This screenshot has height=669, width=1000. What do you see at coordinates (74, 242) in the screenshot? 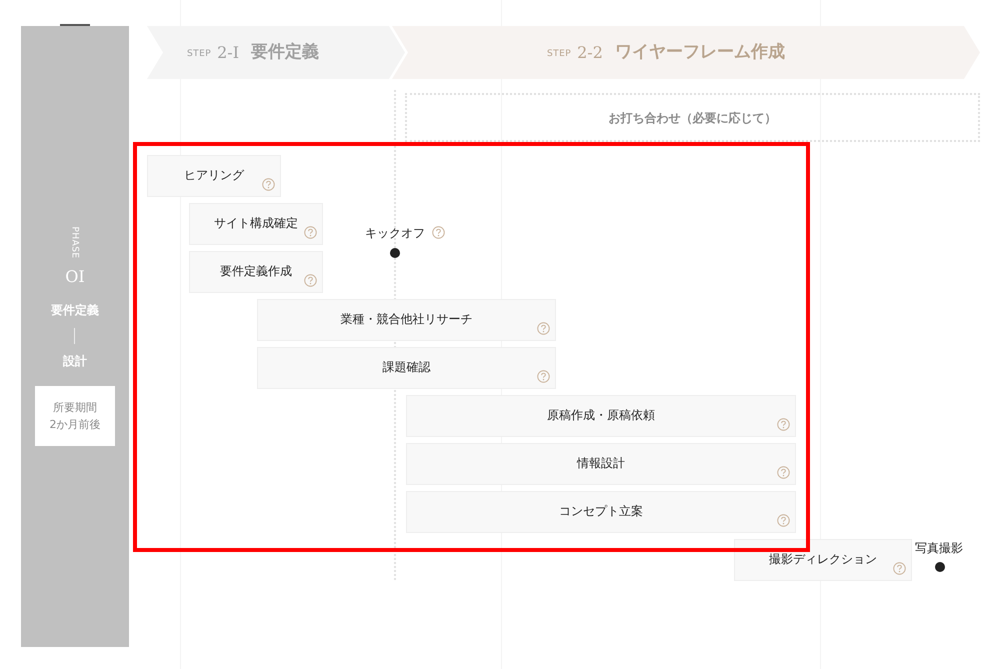
I see `phase-label: PHASE` at bounding box center [74, 242].